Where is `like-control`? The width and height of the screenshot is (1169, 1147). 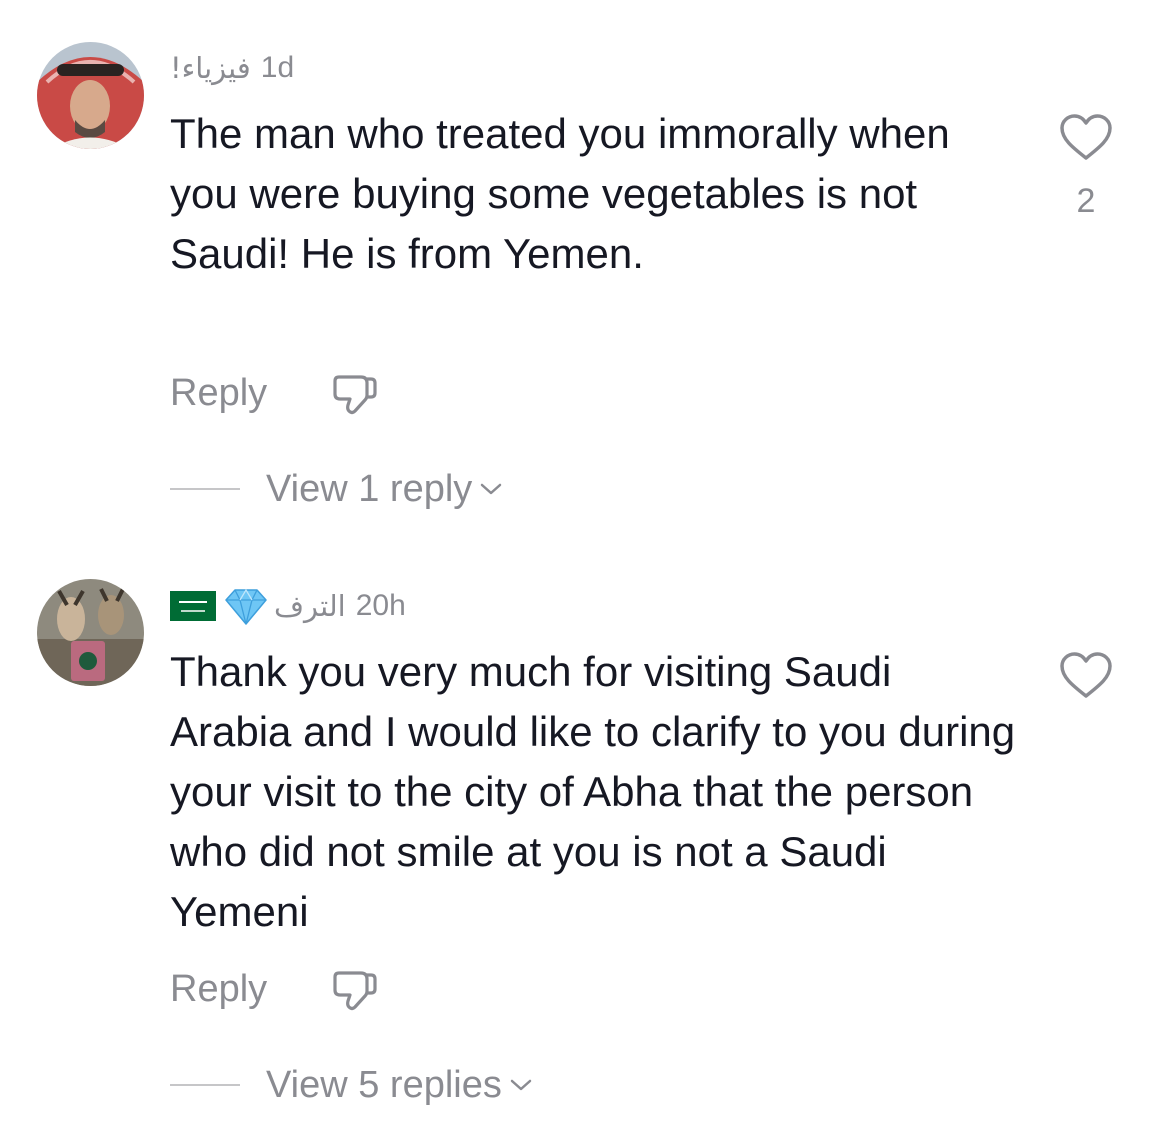 like-control is located at coordinates (1086, 685).